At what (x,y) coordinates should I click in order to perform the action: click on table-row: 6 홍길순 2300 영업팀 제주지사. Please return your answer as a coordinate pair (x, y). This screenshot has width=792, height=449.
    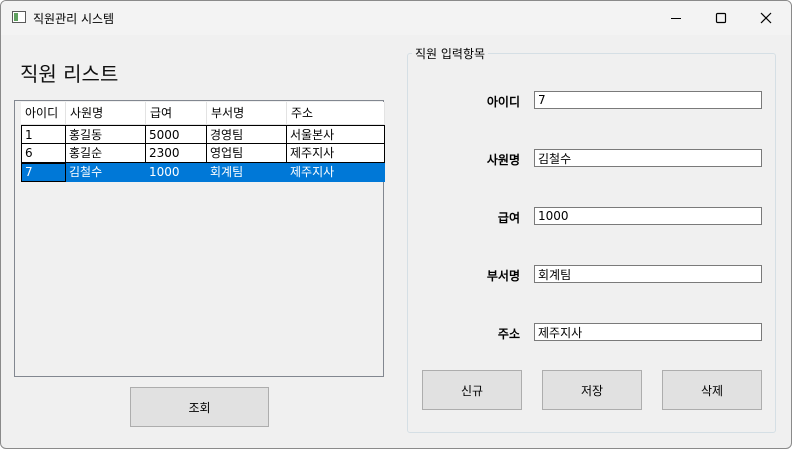
    Looking at the image, I should click on (203, 153).